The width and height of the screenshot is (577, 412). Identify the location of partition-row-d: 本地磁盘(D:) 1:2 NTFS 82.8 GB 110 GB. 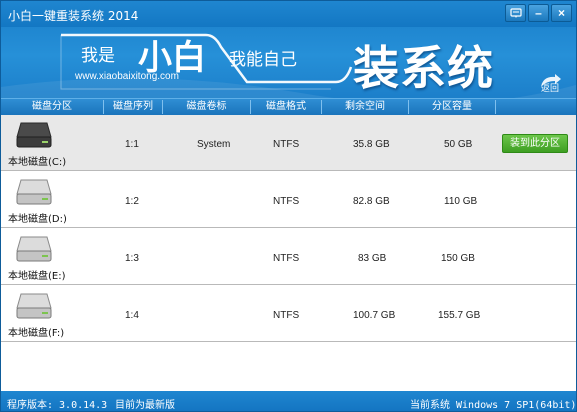
(288, 200).